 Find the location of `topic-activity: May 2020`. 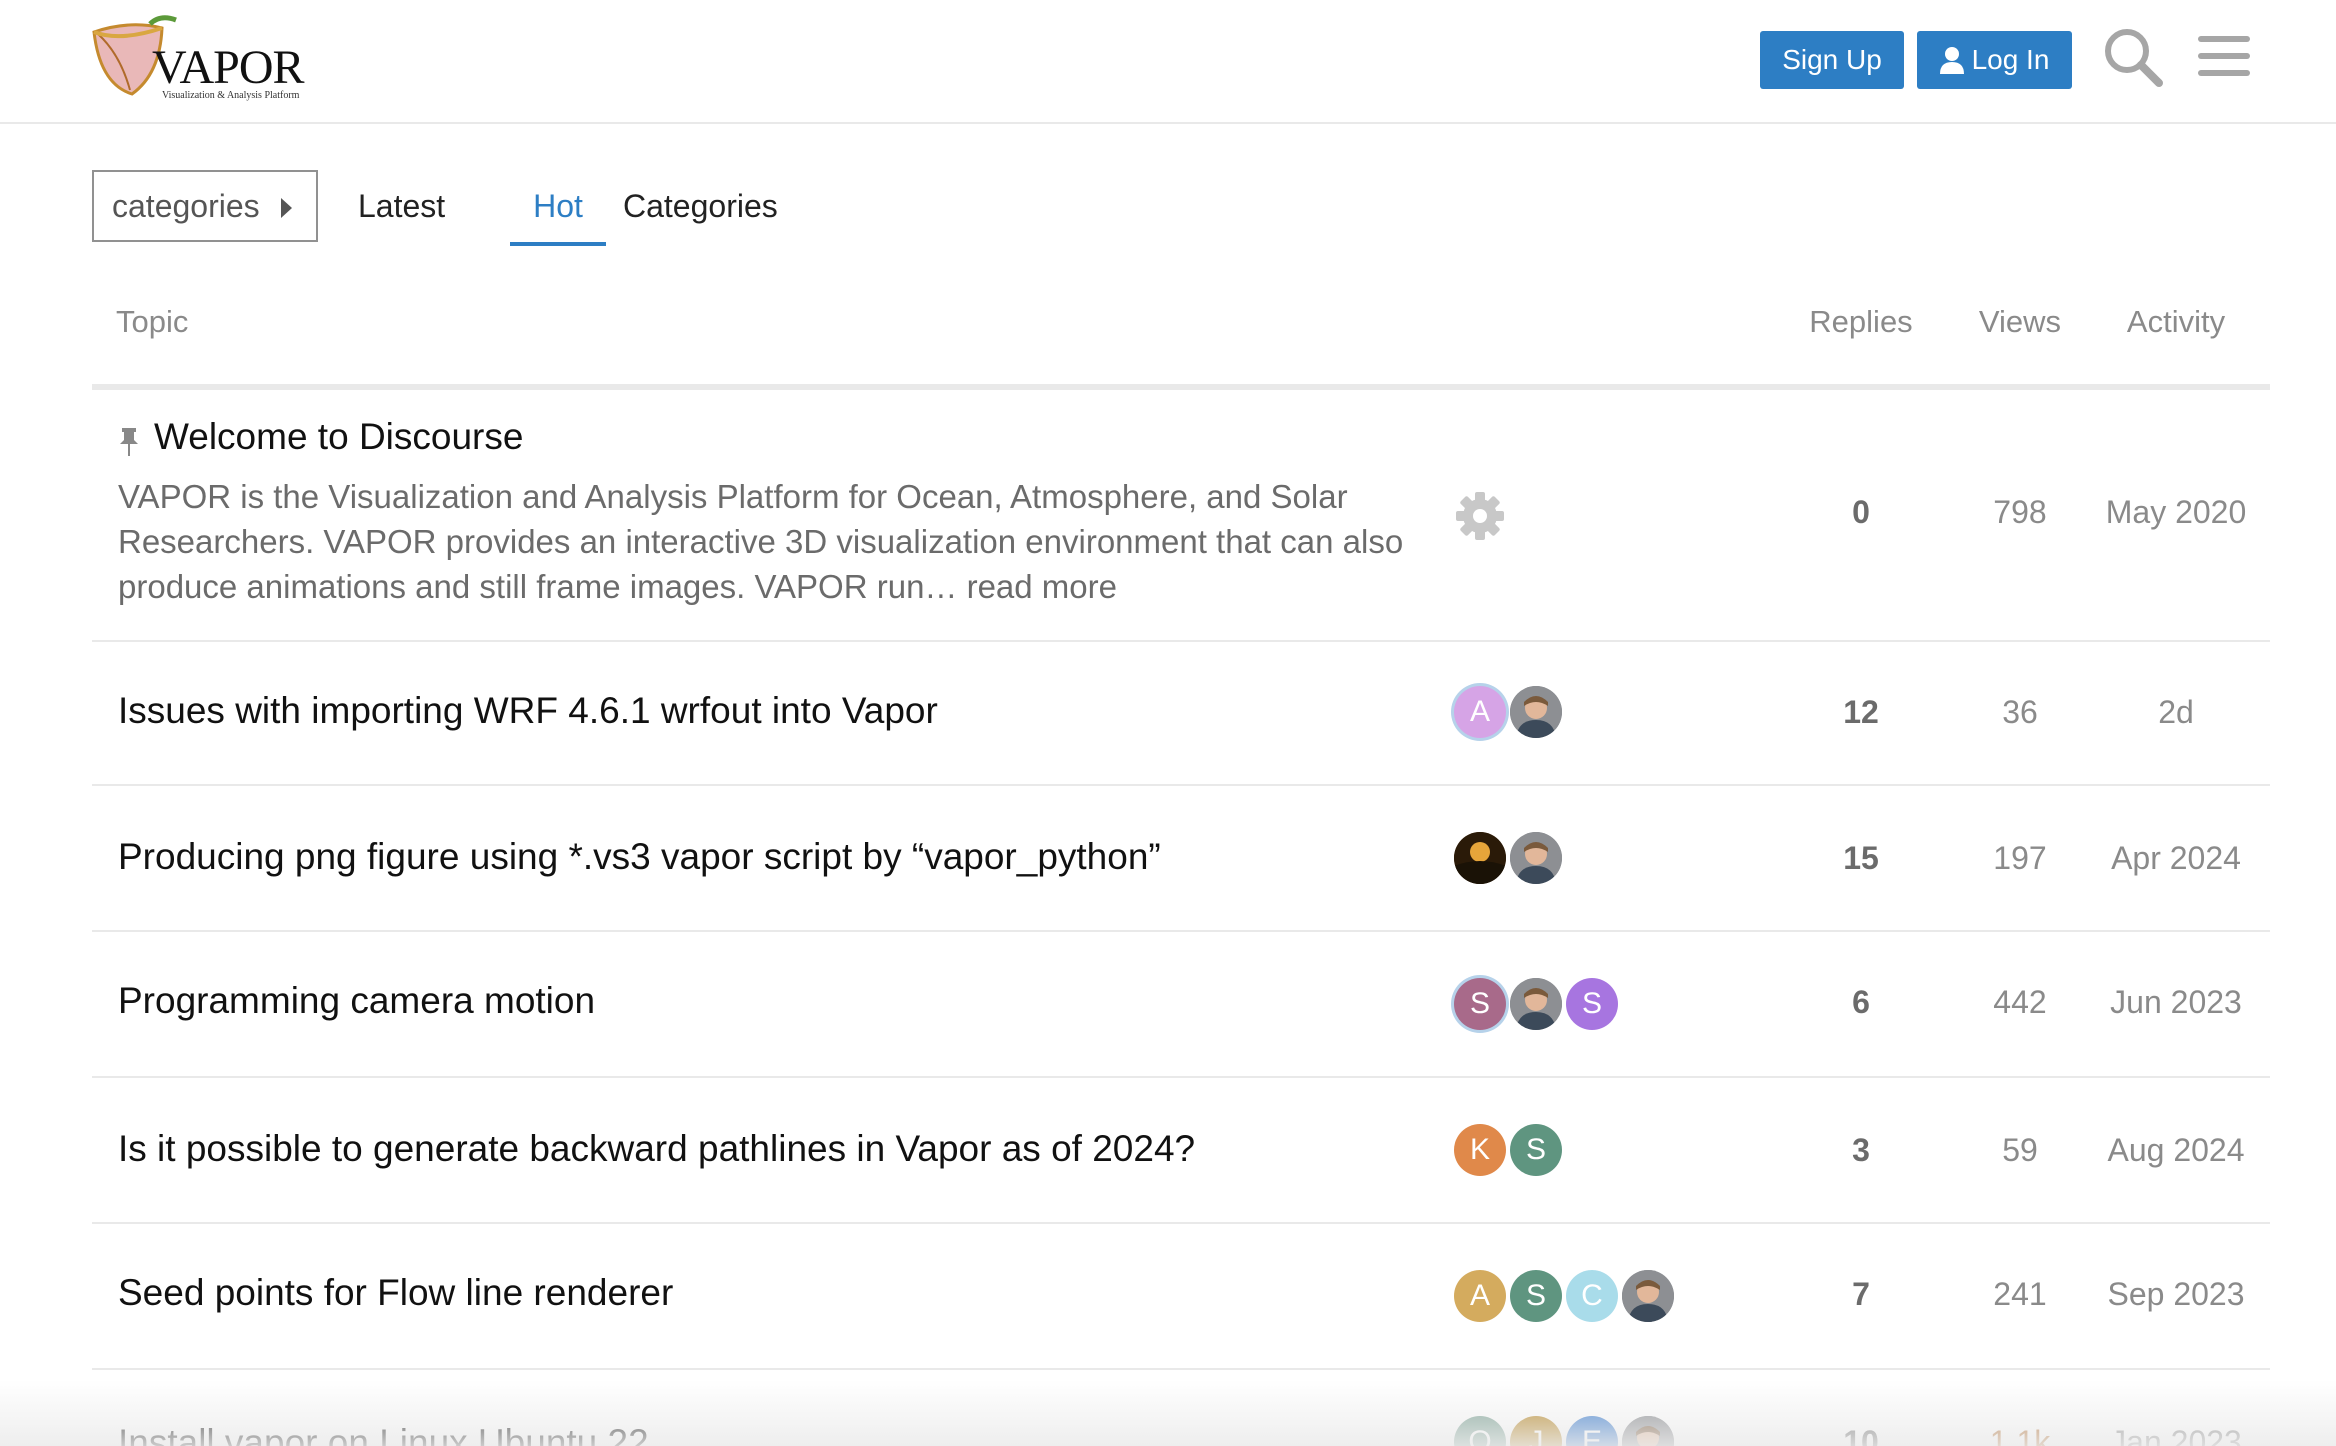

topic-activity: May 2020 is located at coordinates (2176, 512).